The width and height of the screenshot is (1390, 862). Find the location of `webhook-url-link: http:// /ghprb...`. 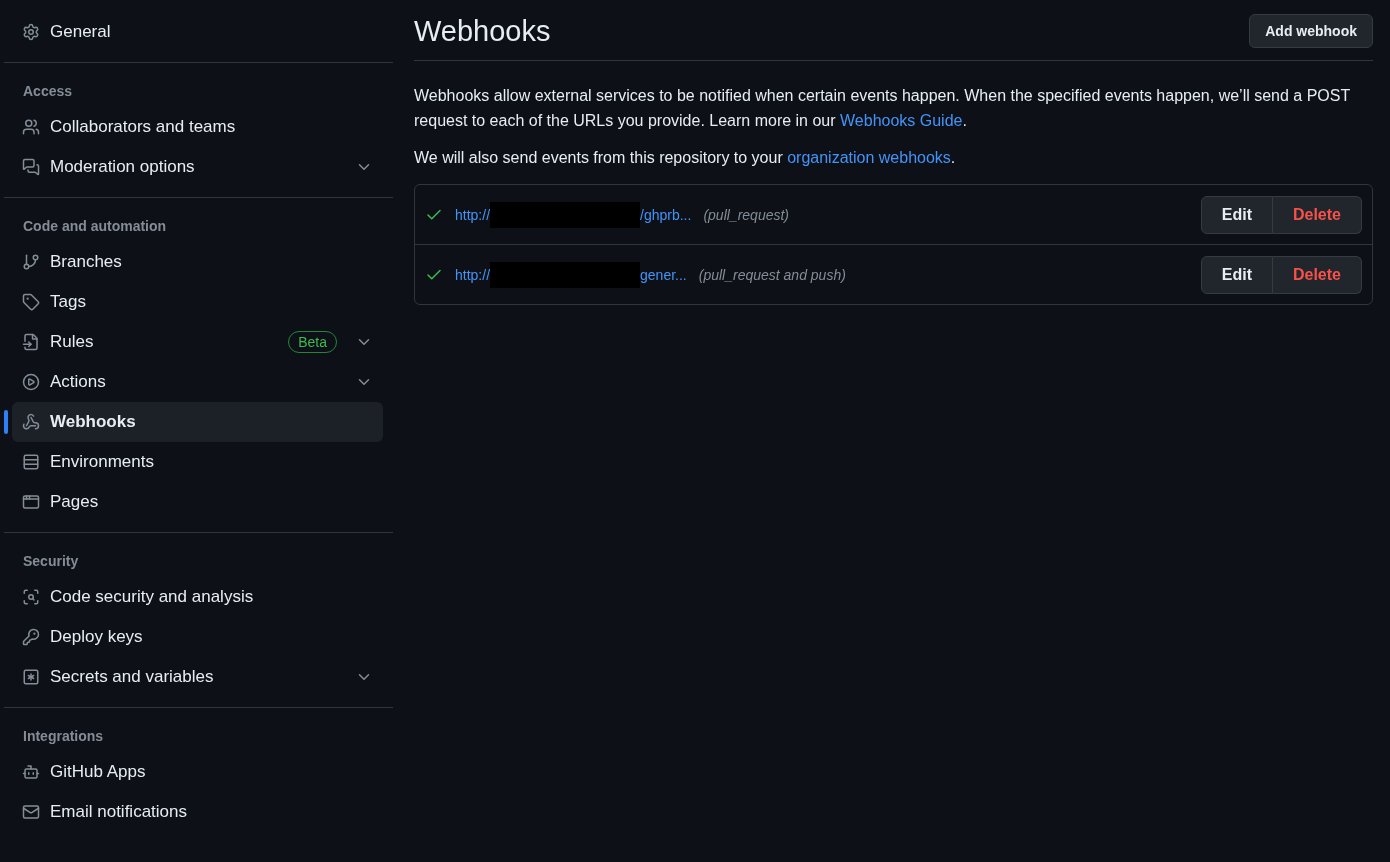

webhook-url-link: http:// /ghprb... is located at coordinates (573, 214).